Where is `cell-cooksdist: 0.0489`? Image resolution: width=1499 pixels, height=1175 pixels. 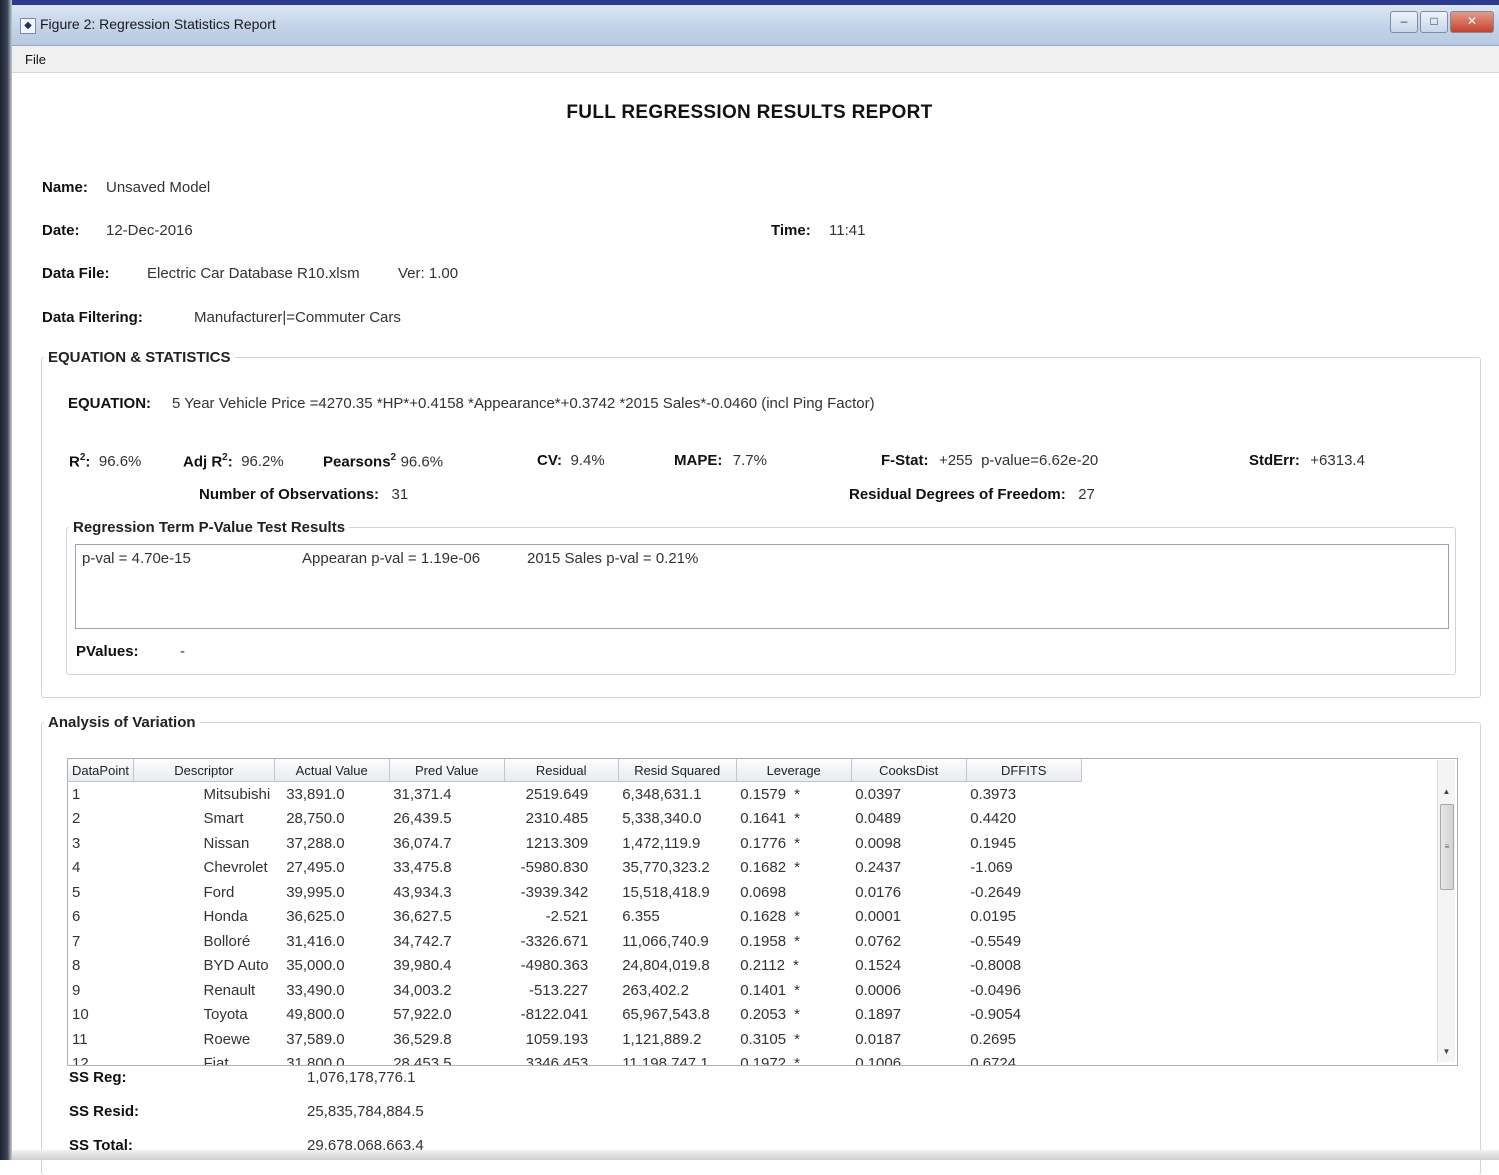
cell-cooksdist: 0.0489 is located at coordinates (878, 819).